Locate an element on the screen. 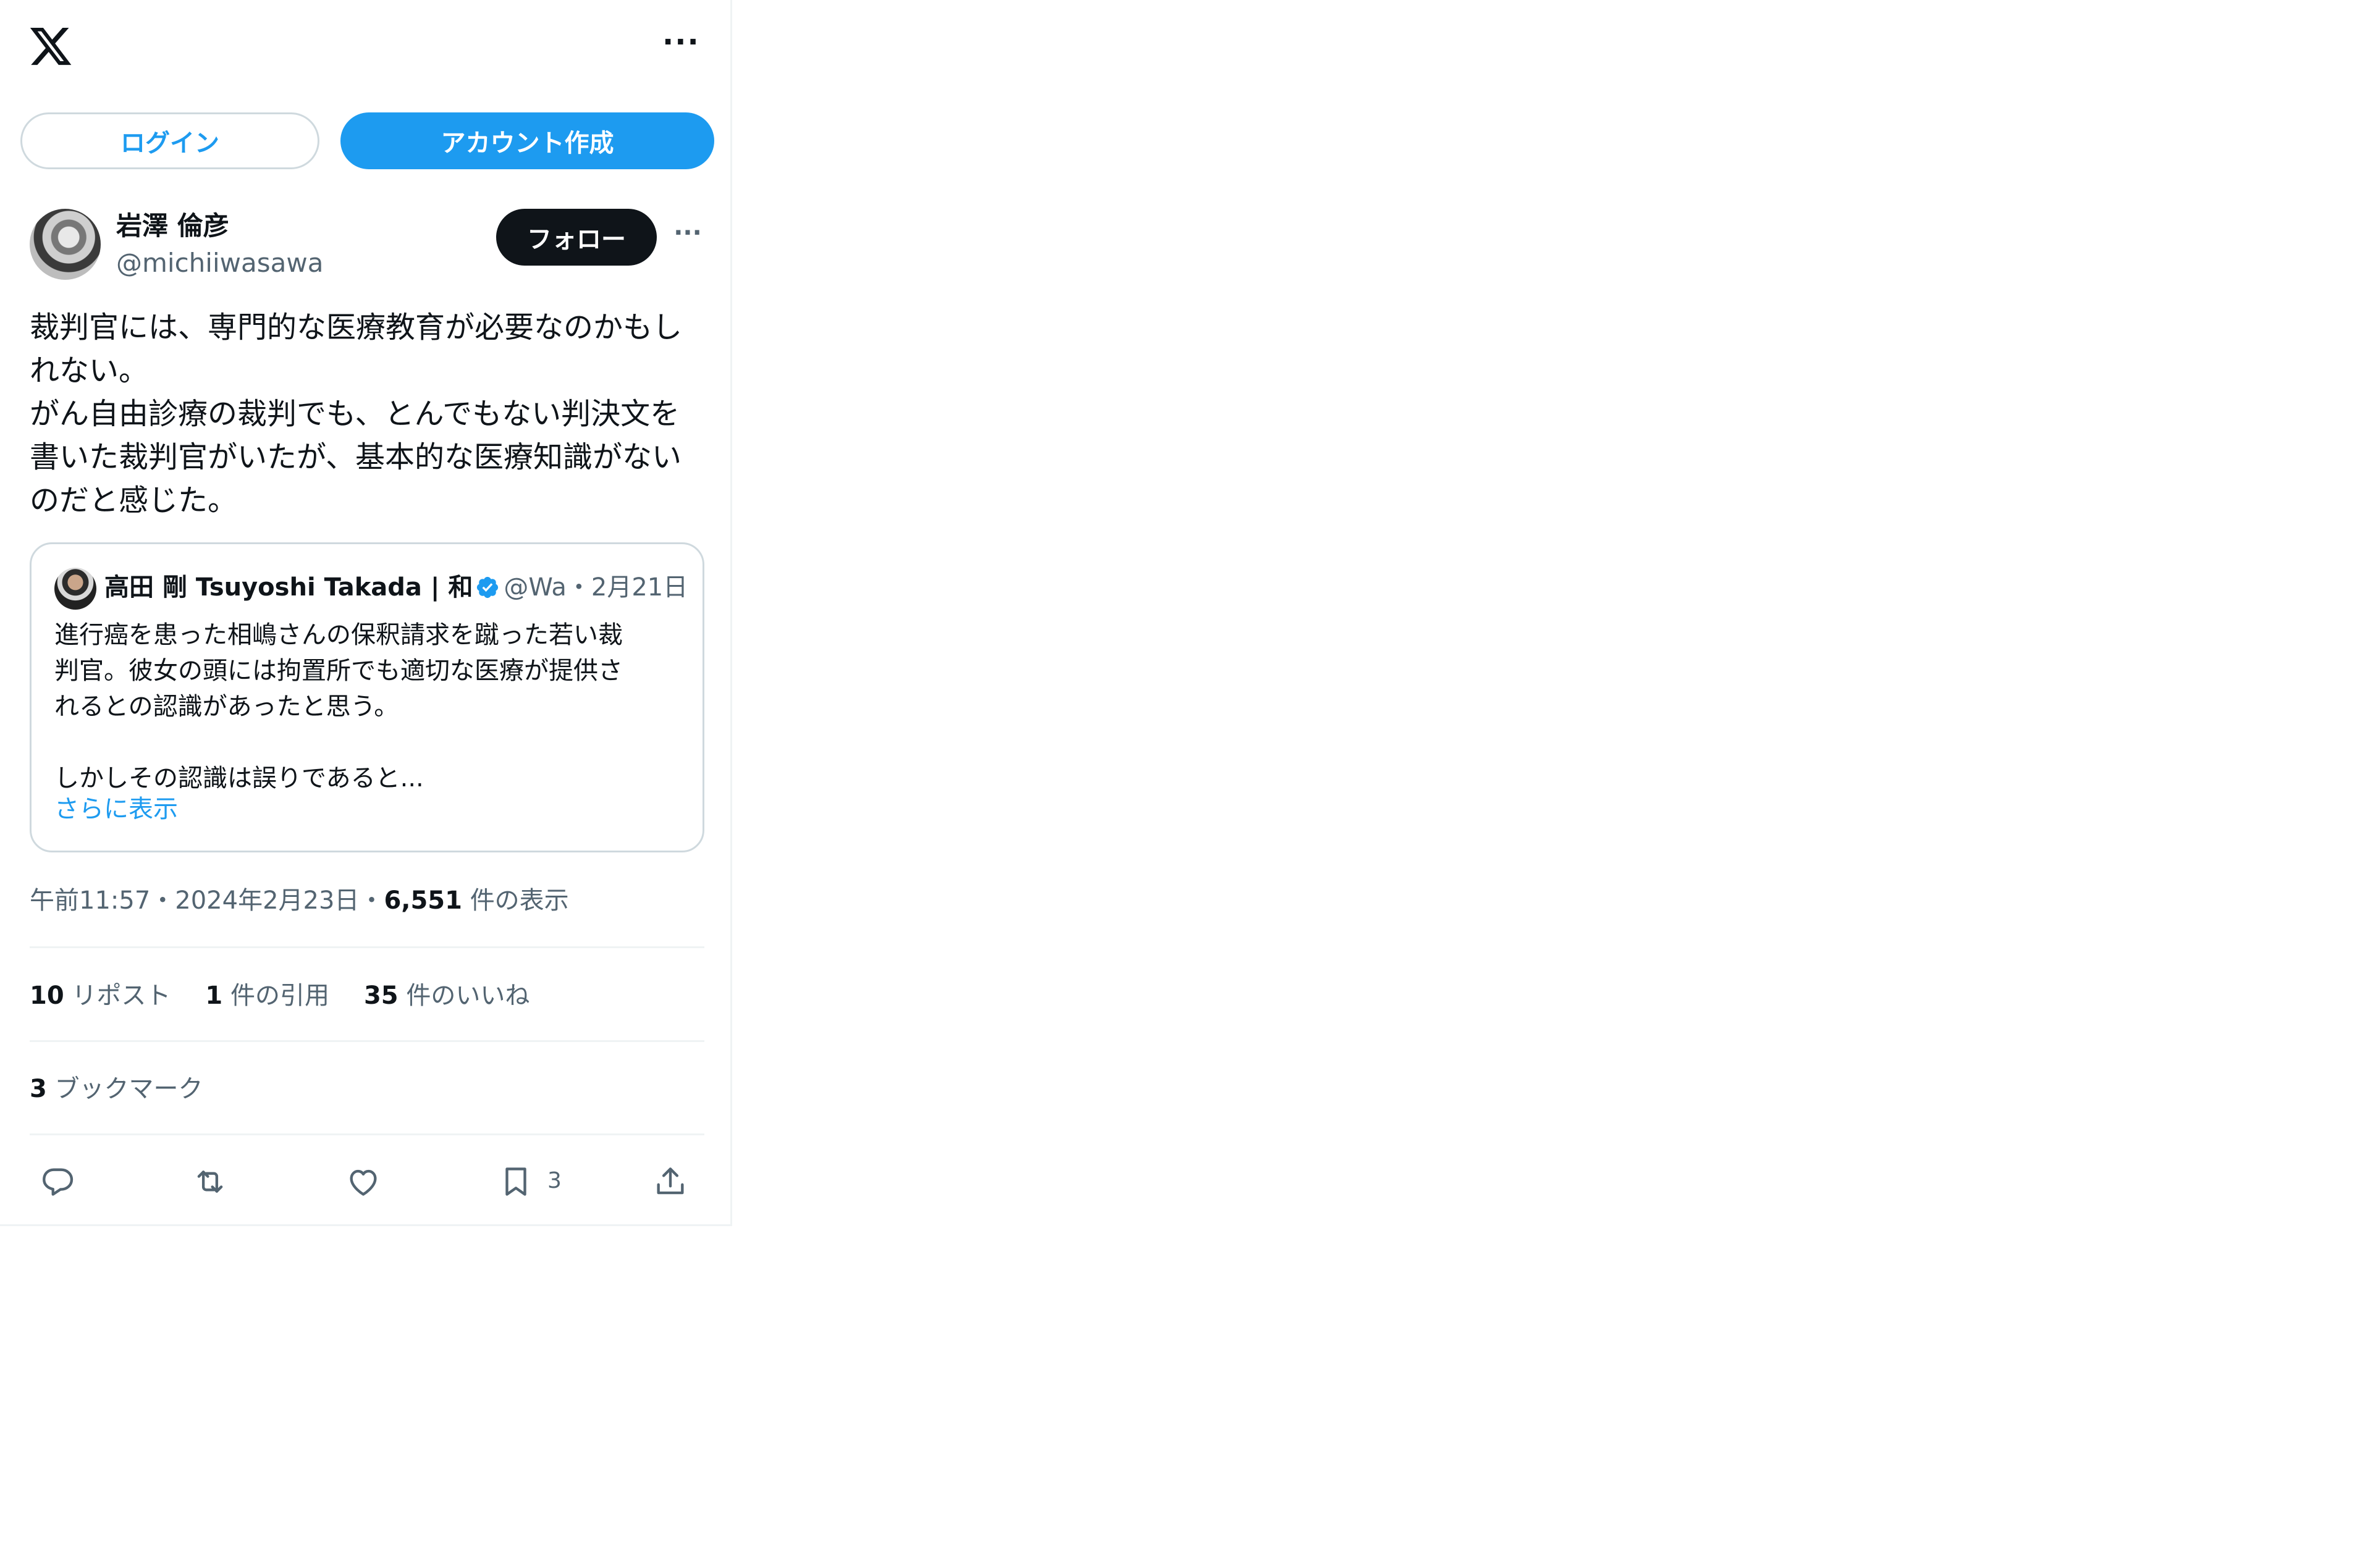 Image resolution: width=2380 pixels, height=1564 pixels. engagement-stats: 10 リポスト 1 件の引用 35 件のいいね is located at coordinates (297, 995).